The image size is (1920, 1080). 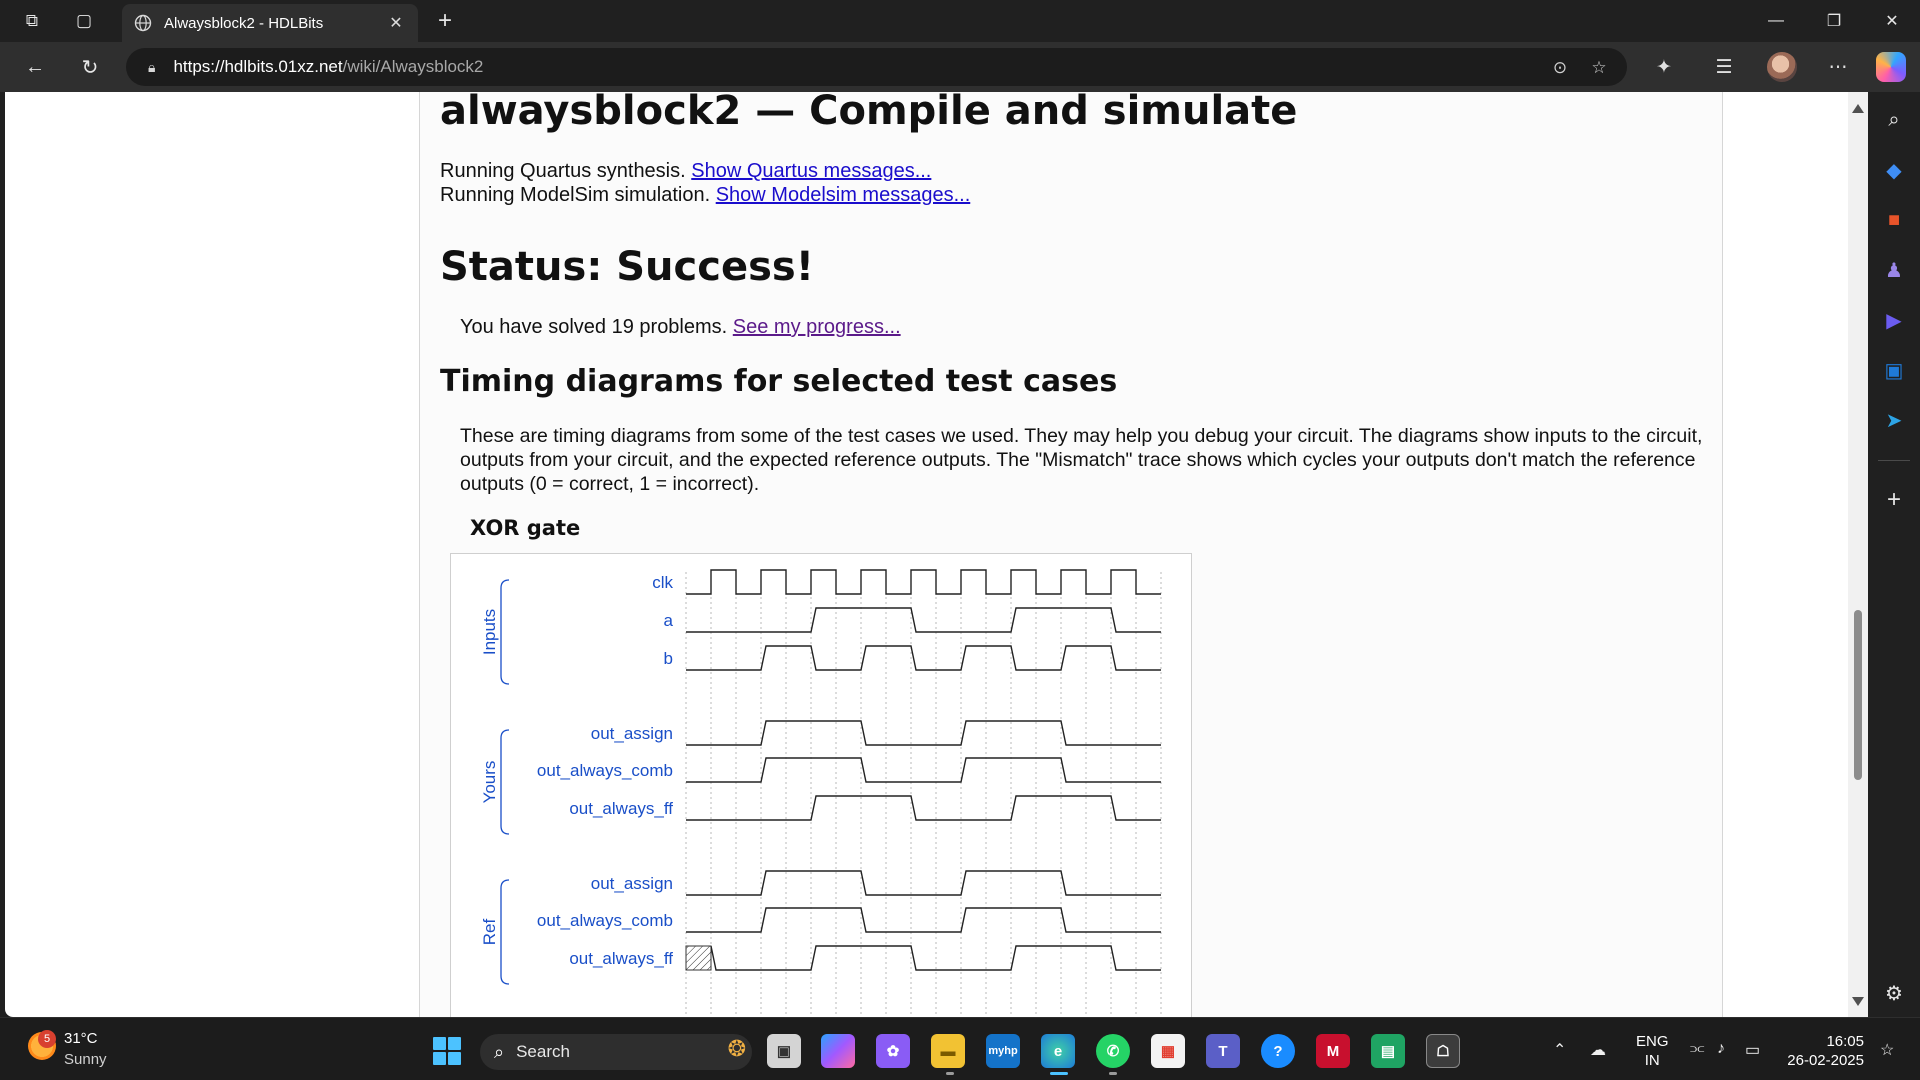 I want to click on refresh-icon: ↻, so click(x=90, y=67).